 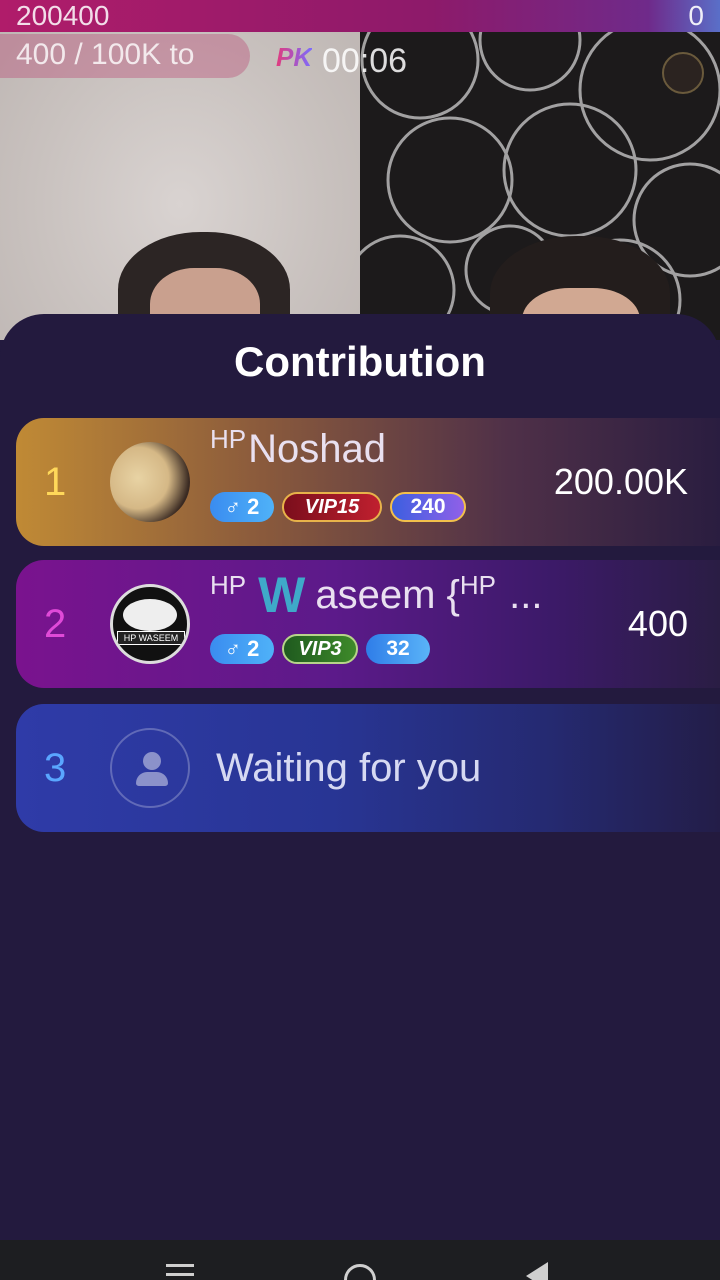 What do you see at coordinates (537, 1271) in the screenshot?
I see `back-icon` at bounding box center [537, 1271].